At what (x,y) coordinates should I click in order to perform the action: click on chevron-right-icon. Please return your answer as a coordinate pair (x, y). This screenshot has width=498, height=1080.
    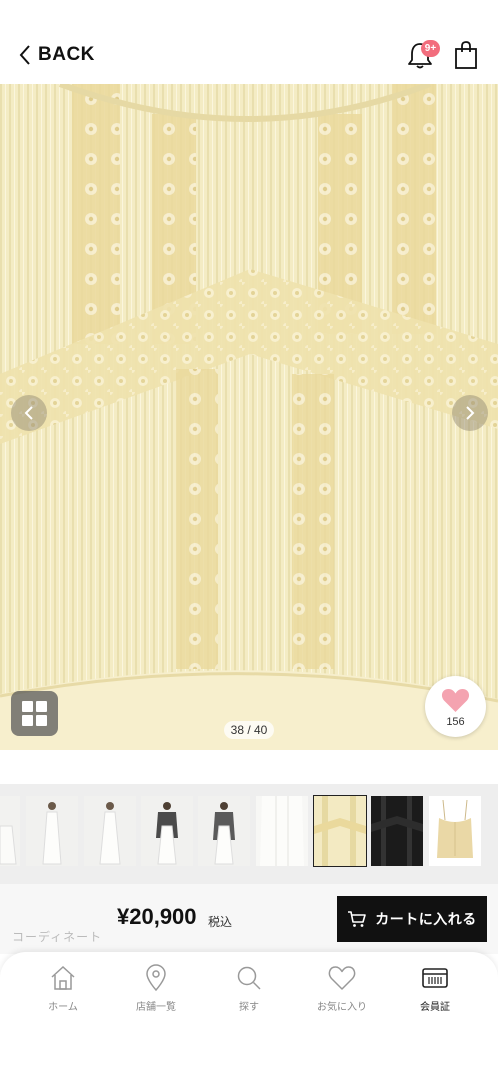
    Looking at the image, I should click on (470, 413).